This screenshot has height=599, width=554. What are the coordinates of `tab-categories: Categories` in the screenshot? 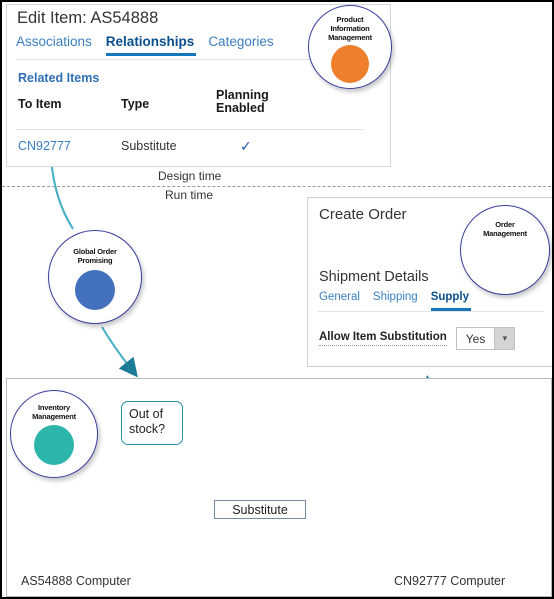 It's located at (247, 45).